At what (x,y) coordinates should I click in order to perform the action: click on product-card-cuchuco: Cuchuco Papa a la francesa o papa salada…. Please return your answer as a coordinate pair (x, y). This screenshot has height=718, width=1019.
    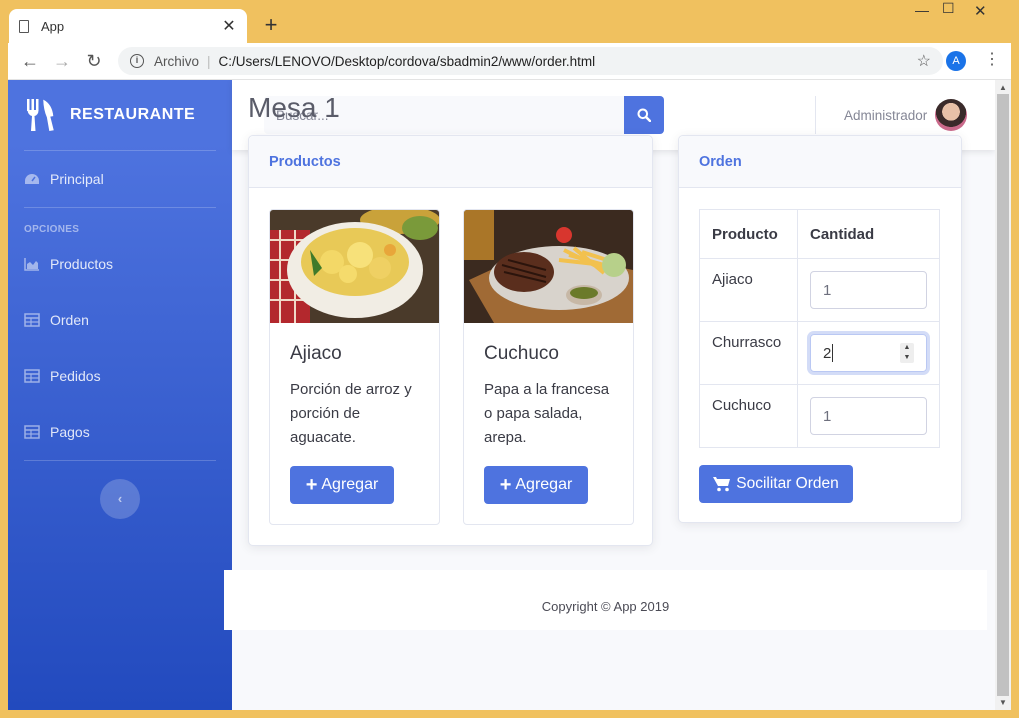
    Looking at the image, I should click on (548, 367).